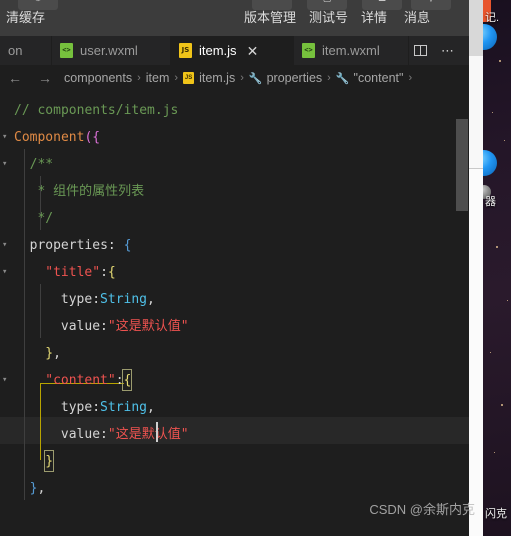 The height and width of the screenshot is (536, 511). What do you see at coordinates (26, 17) in the screenshot?
I see `clear-cache-label: 清缓存` at bounding box center [26, 17].